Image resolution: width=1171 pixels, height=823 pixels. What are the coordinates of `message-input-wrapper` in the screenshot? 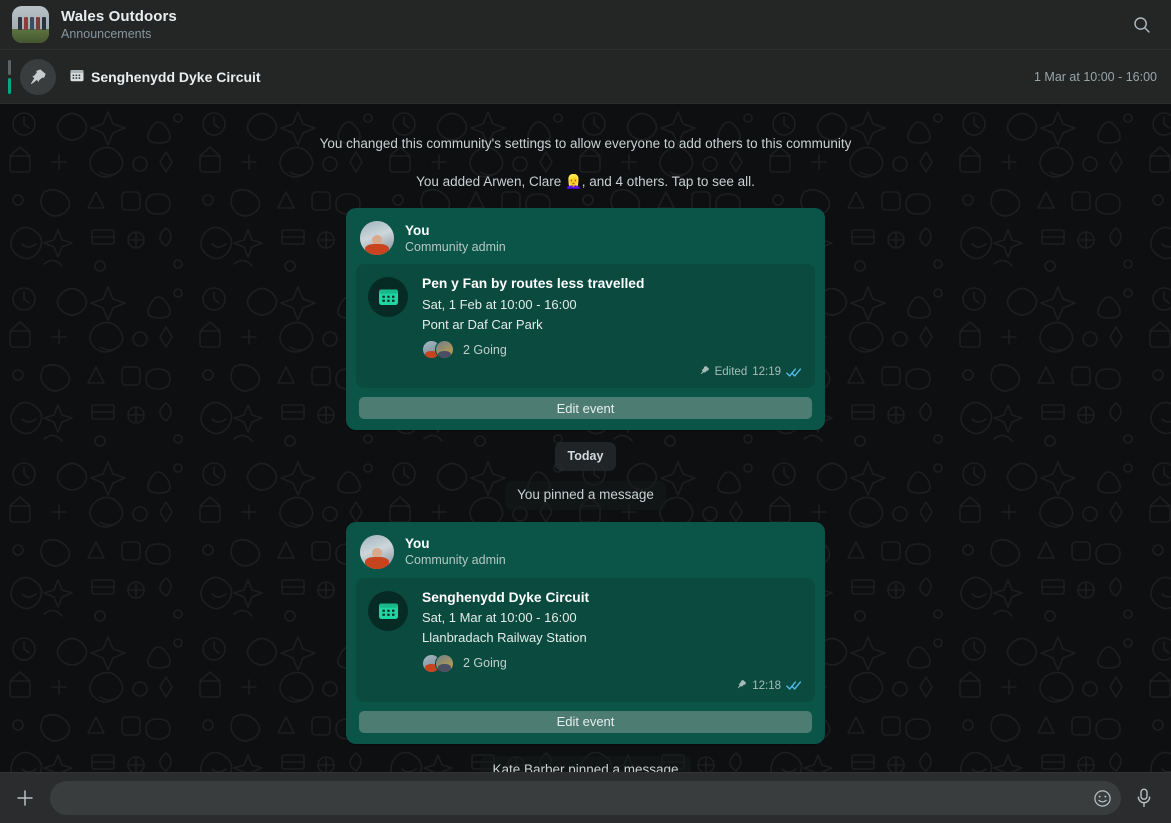 It's located at (585, 798).